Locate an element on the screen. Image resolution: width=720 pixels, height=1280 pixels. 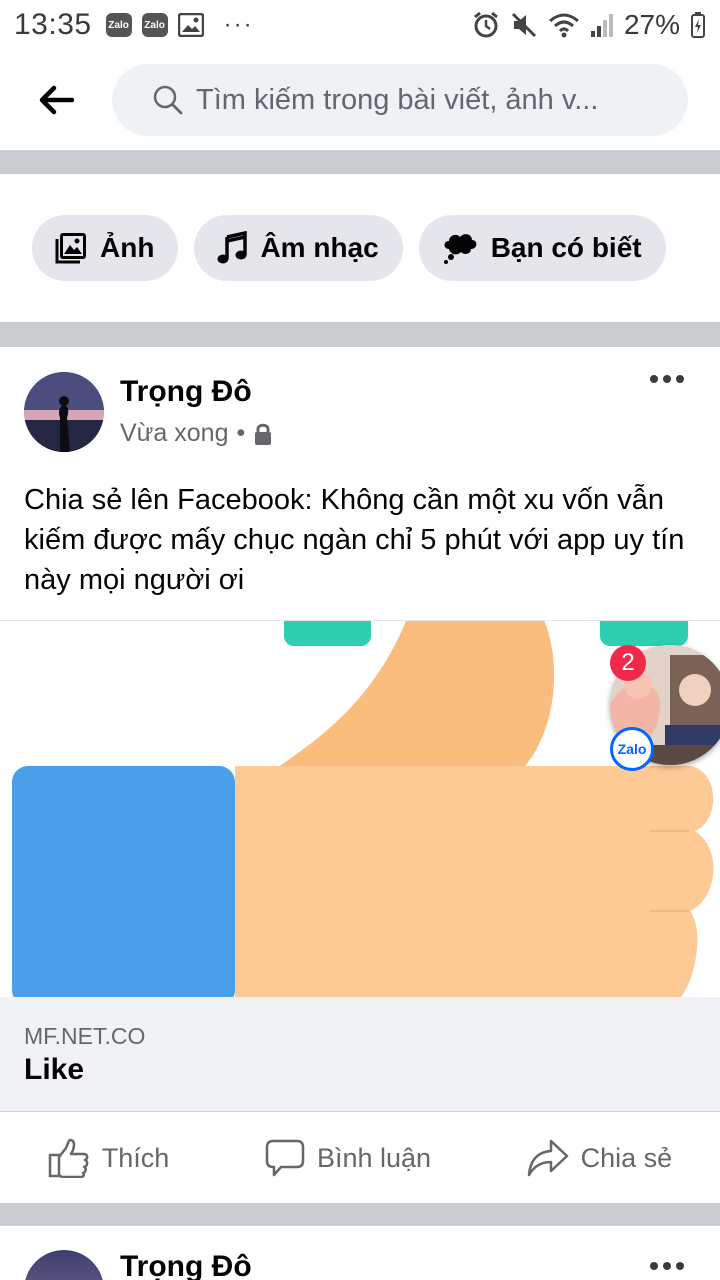
lock-icon is located at coordinates (263, 434).